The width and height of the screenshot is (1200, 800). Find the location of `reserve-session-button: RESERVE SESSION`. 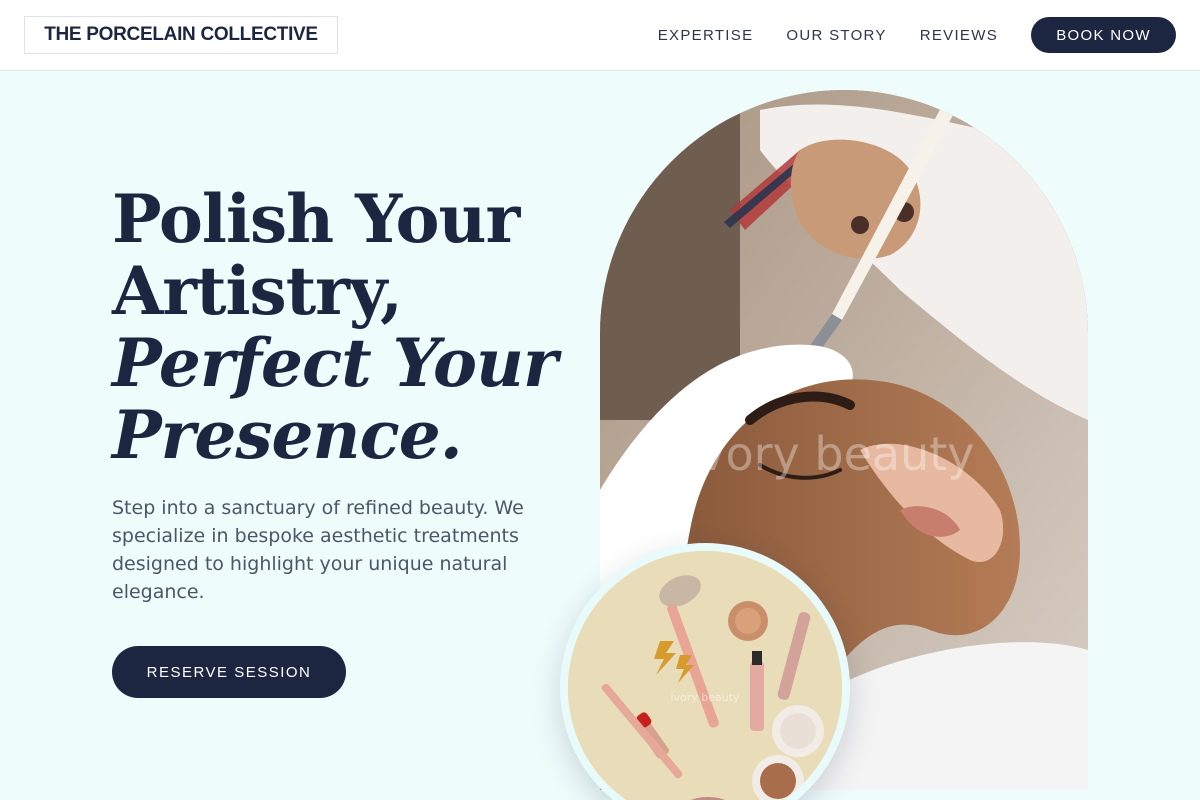

reserve-session-button: RESERVE SESSION is located at coordinates (229, 672).